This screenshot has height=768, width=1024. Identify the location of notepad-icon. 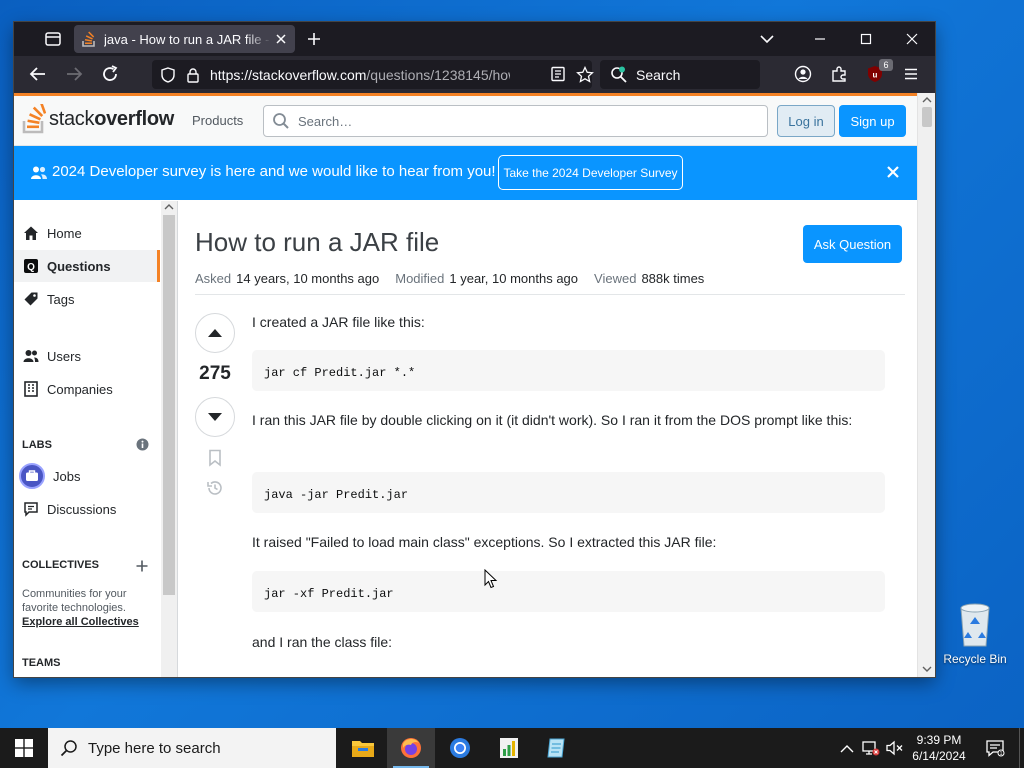
(556, 748).